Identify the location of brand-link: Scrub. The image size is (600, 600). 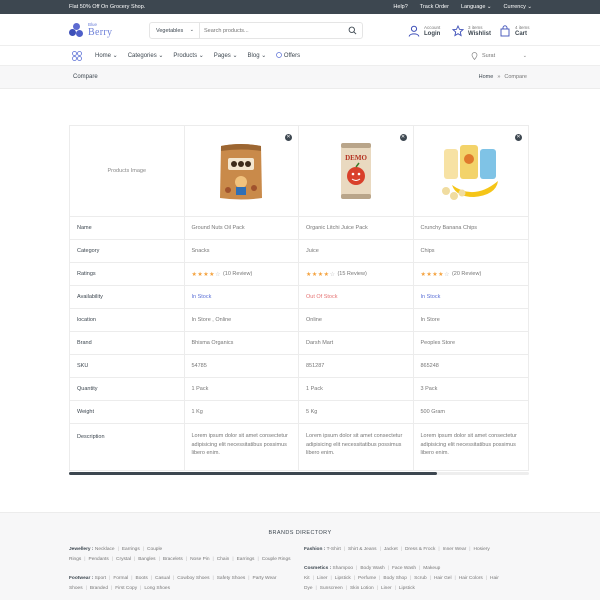
(420, 578).